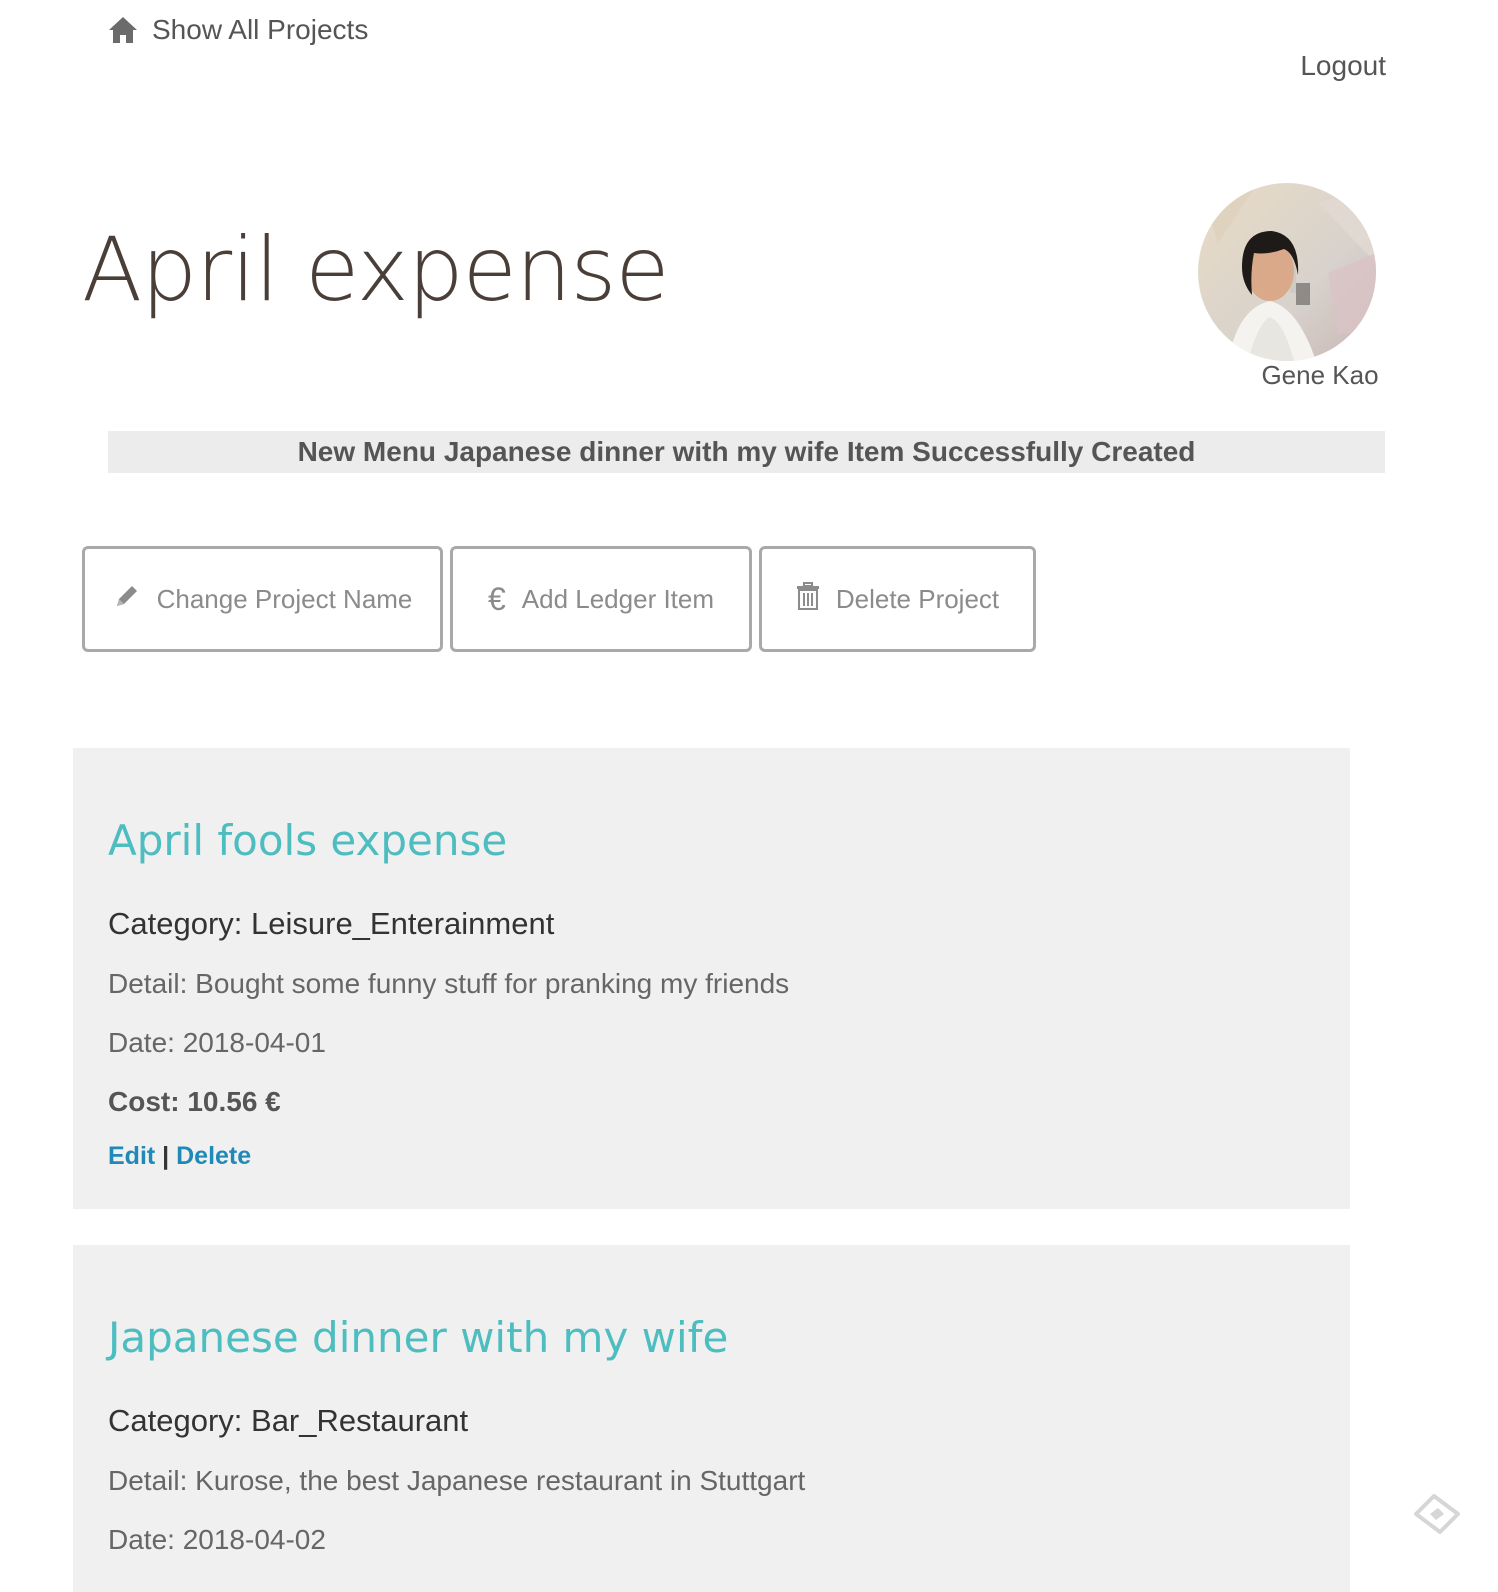 The width and height of the screenshot is (1498, 1592). What do you see at coordinates (376, 269) in the screenshot?
I see `page-title: April expense` at bounding box center [376, 269].